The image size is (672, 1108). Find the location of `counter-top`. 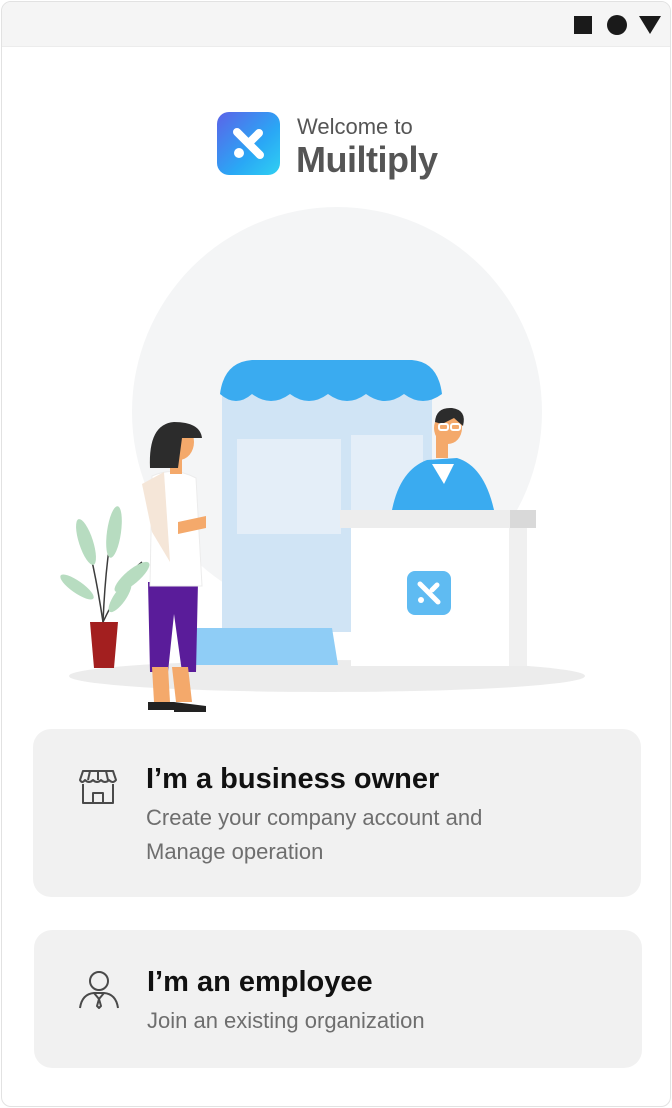

counter-top is located at coordinates (438, 519).